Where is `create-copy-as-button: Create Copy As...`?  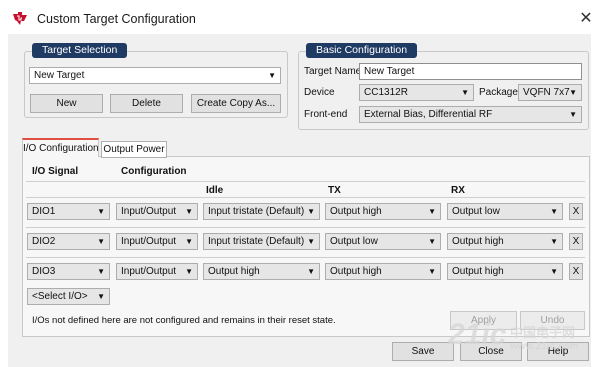
create-copy-as-button: Create Copy As... is located at coordinates (236, 103).